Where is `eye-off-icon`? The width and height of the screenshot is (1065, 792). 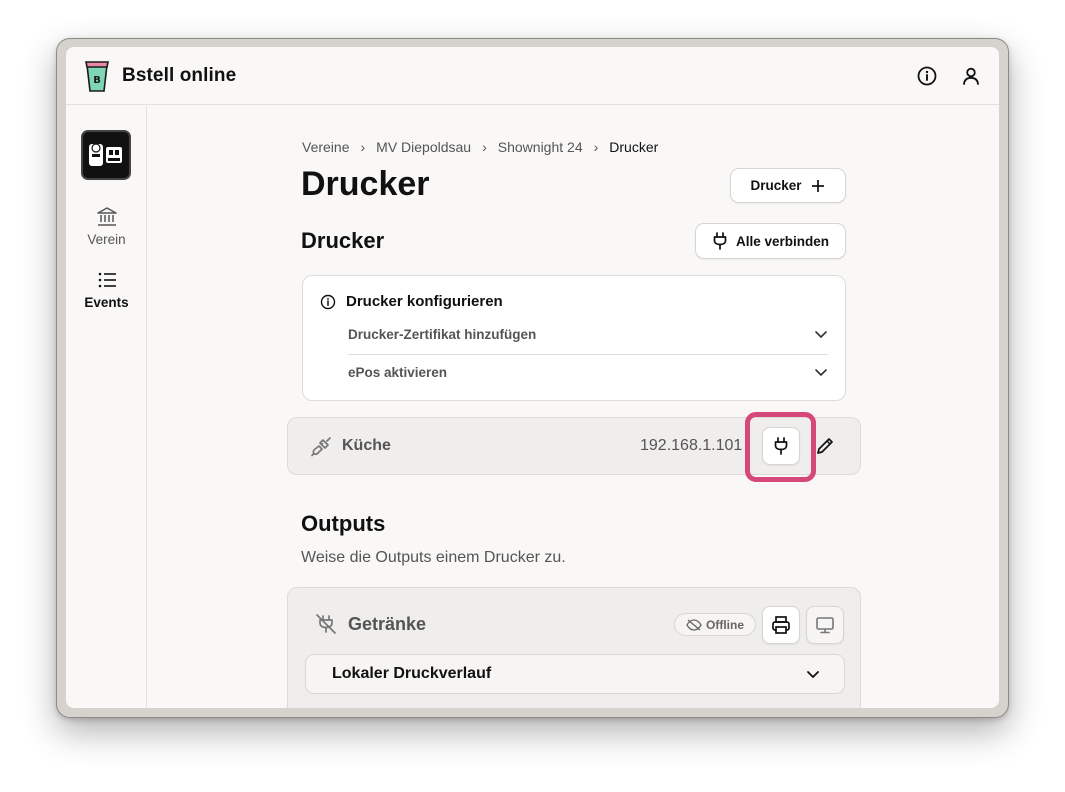
eye-off-icon is located at coordinates (694, 624).